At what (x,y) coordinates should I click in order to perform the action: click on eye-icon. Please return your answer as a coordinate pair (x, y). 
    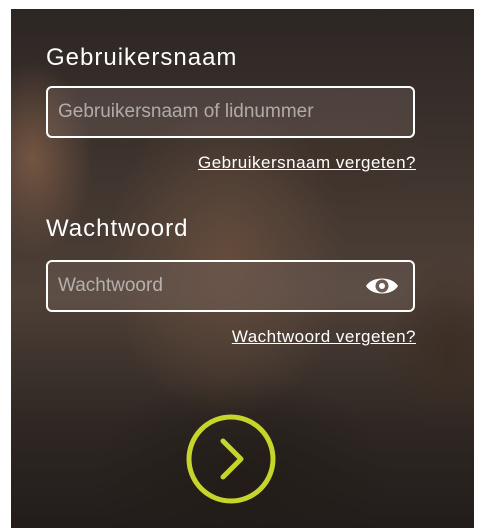
    Looking at the image, I should click on (382, 286).